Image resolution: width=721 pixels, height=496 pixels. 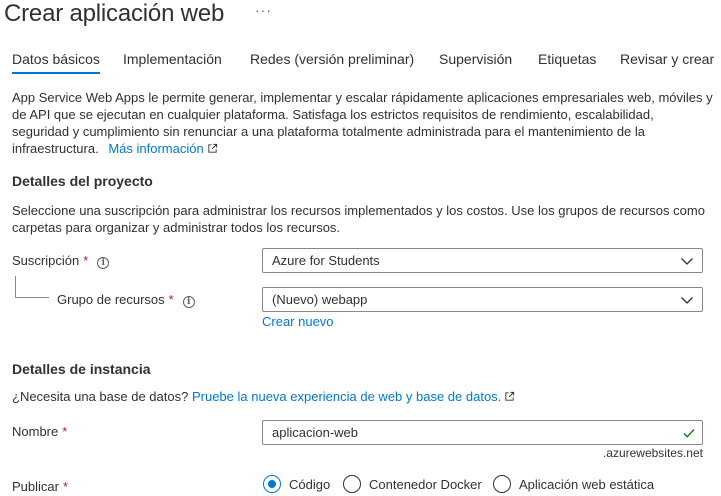 What do you see at coordinates (46, 260) in the screenshot?
I see `subscription-label-text: Suscripción` at bounding box center [46, 260].